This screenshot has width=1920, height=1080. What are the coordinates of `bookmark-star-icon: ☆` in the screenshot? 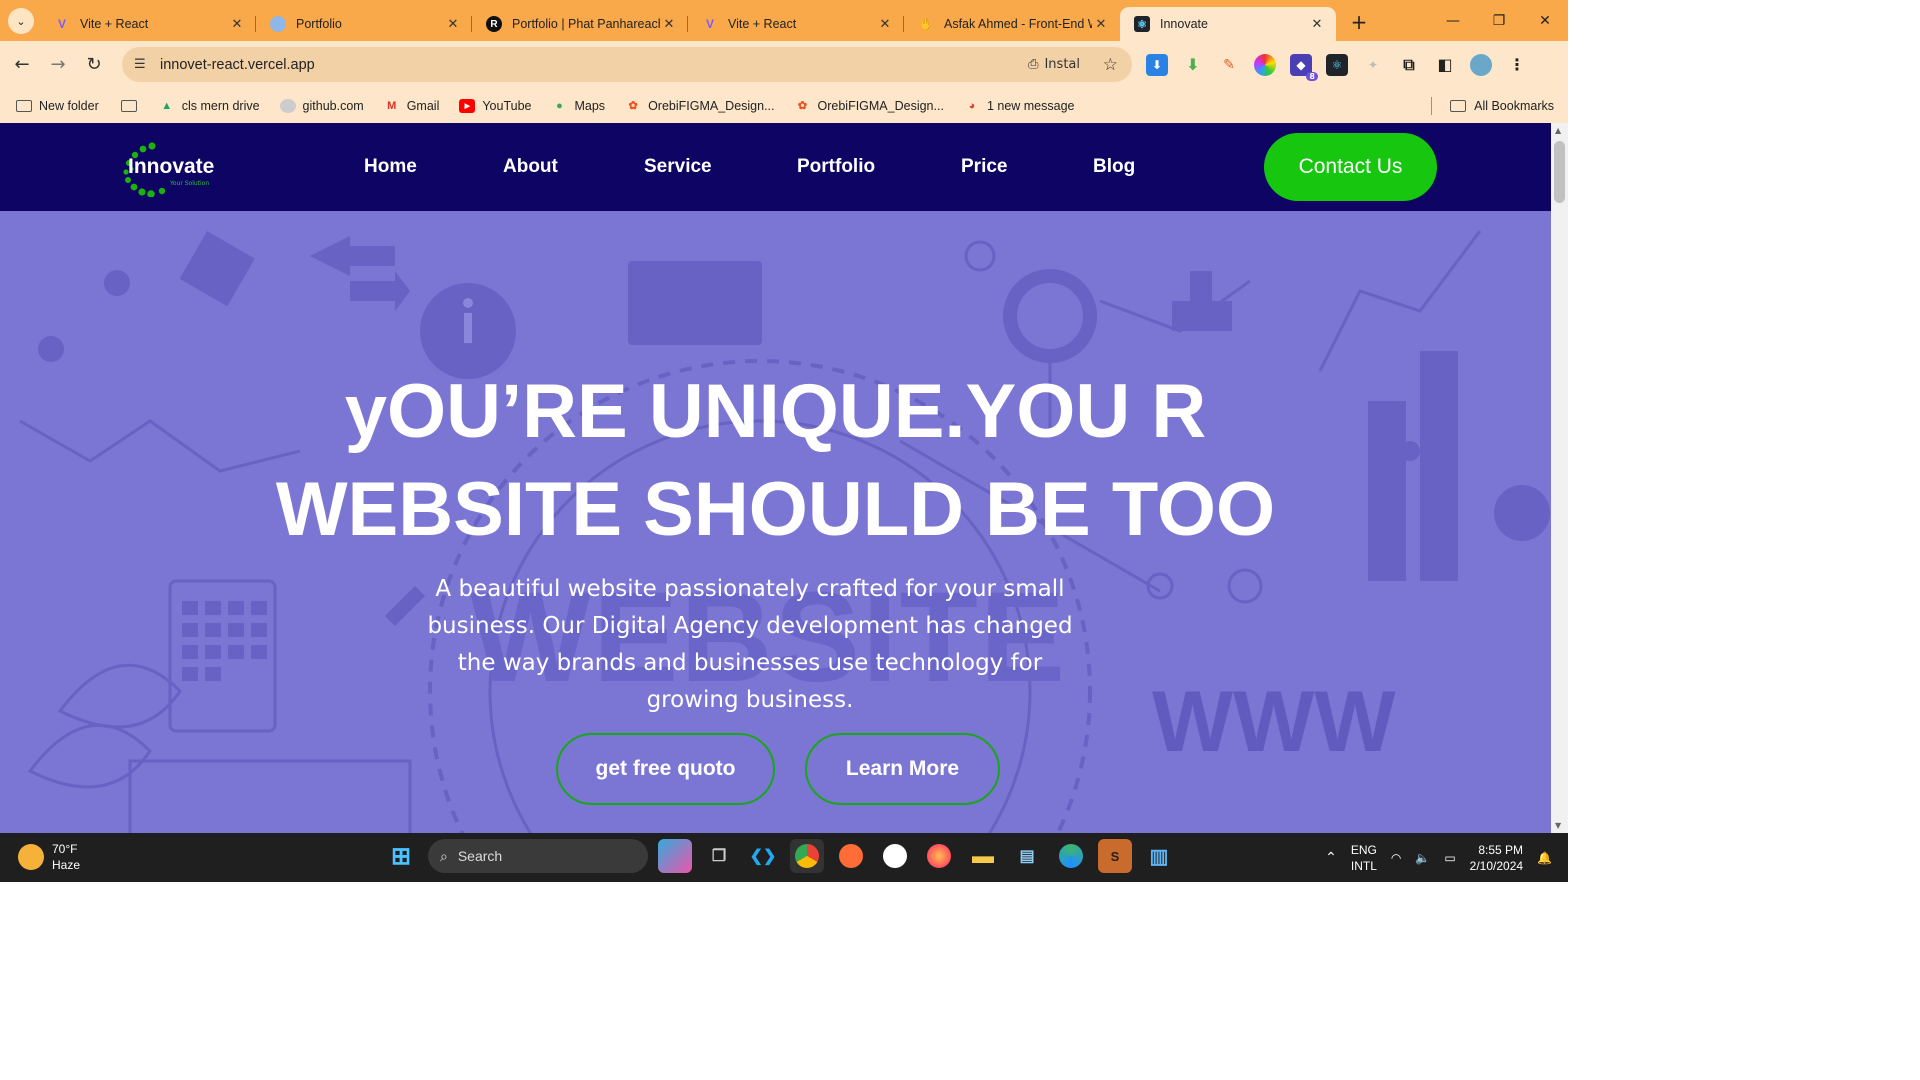 It's located at (1110, 65).